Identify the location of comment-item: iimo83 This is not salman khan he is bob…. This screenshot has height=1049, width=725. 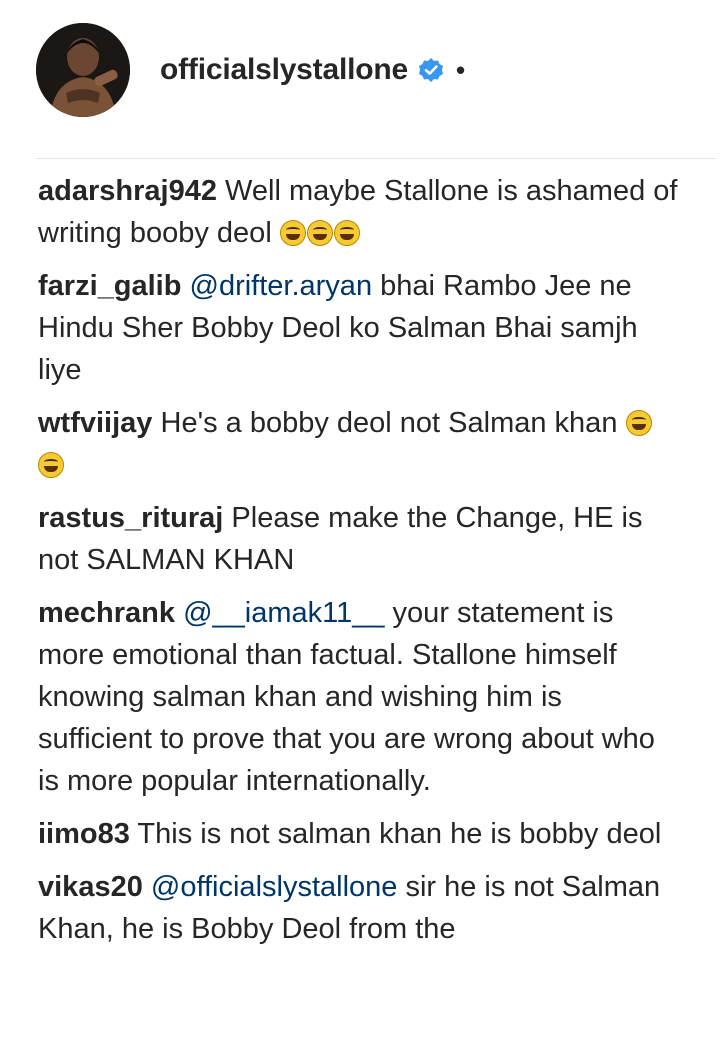
(358, 834).